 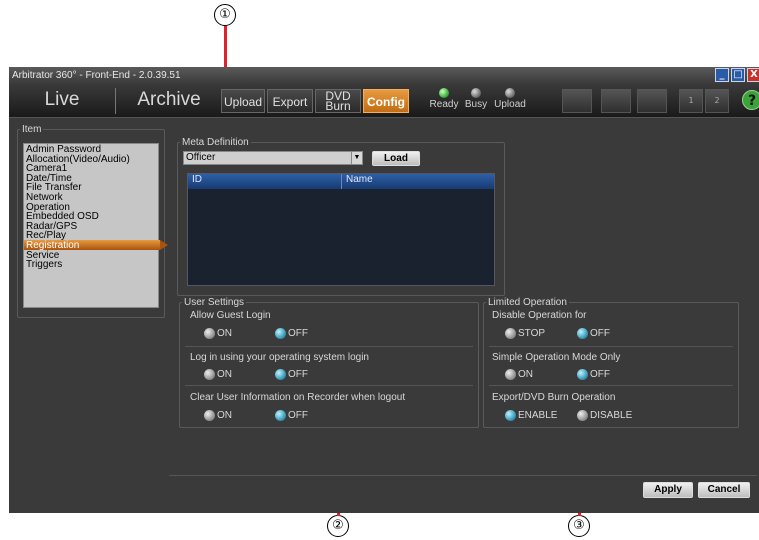 I want to click on list-item-selected: Registration, so click(x=96, y=245).